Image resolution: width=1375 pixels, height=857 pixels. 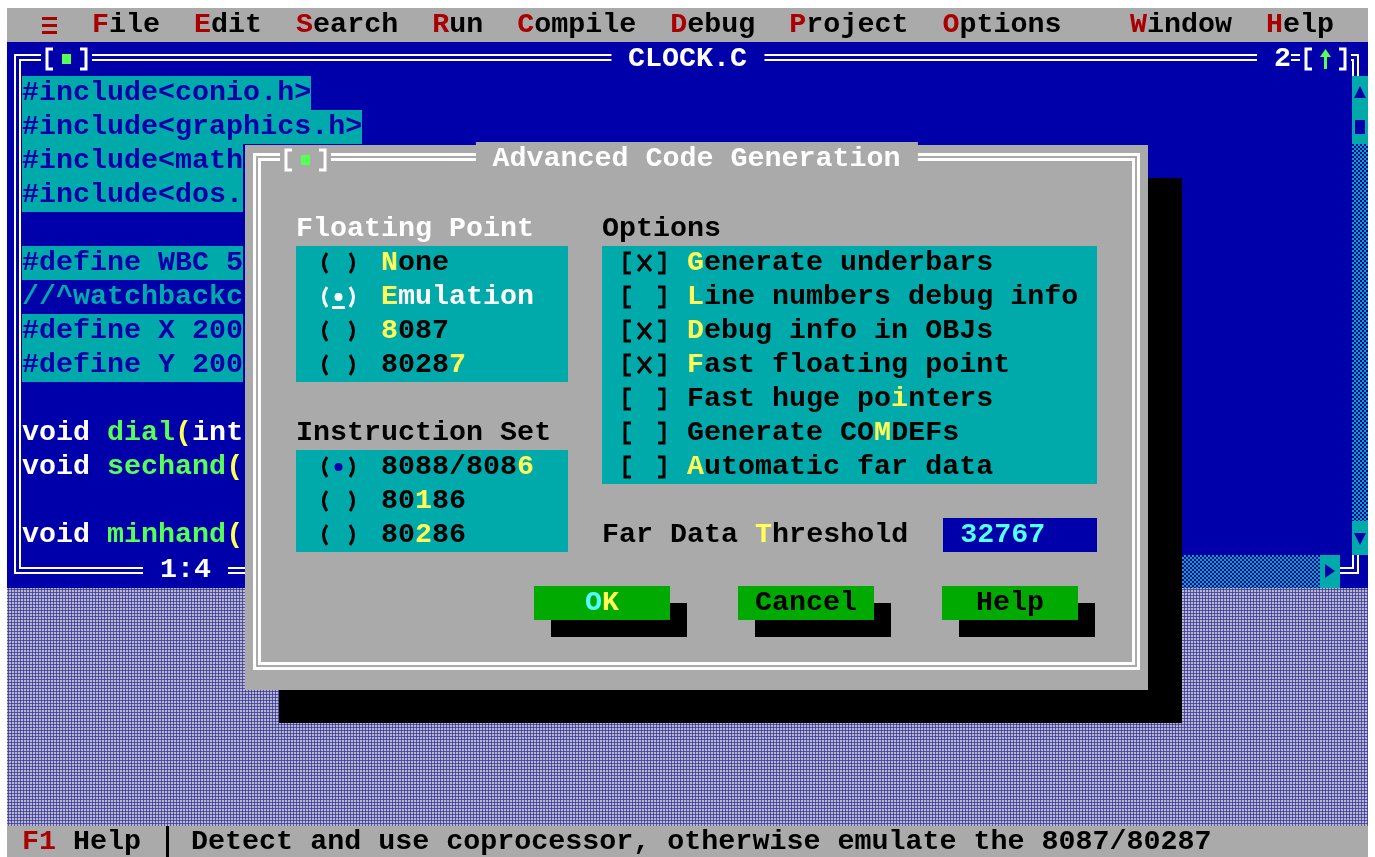 What do you see at coordinates (823, 433) in the screenshot?
I see `option-label: Generate COMDEFs` at bounding box center [823, 433].